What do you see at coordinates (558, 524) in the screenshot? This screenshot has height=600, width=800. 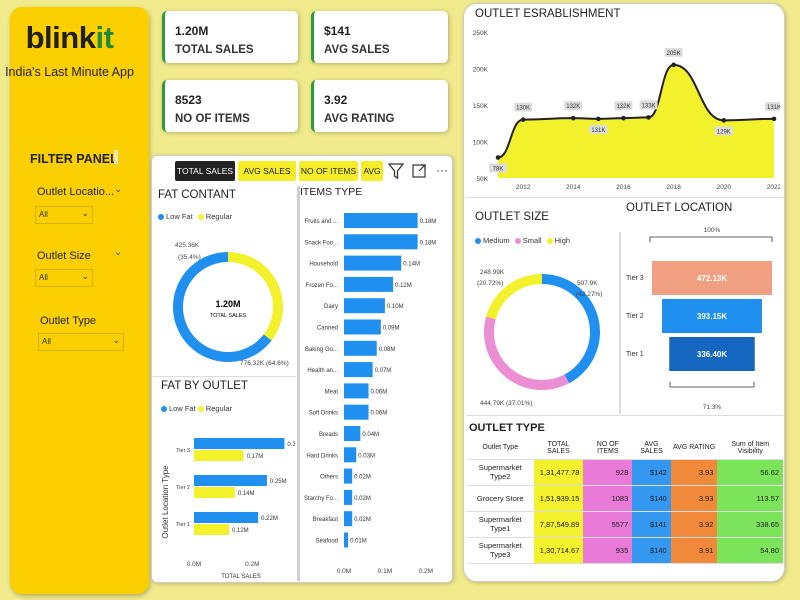 I see `table-cell: 7,87,549.89` at bounding box center [558, 524].